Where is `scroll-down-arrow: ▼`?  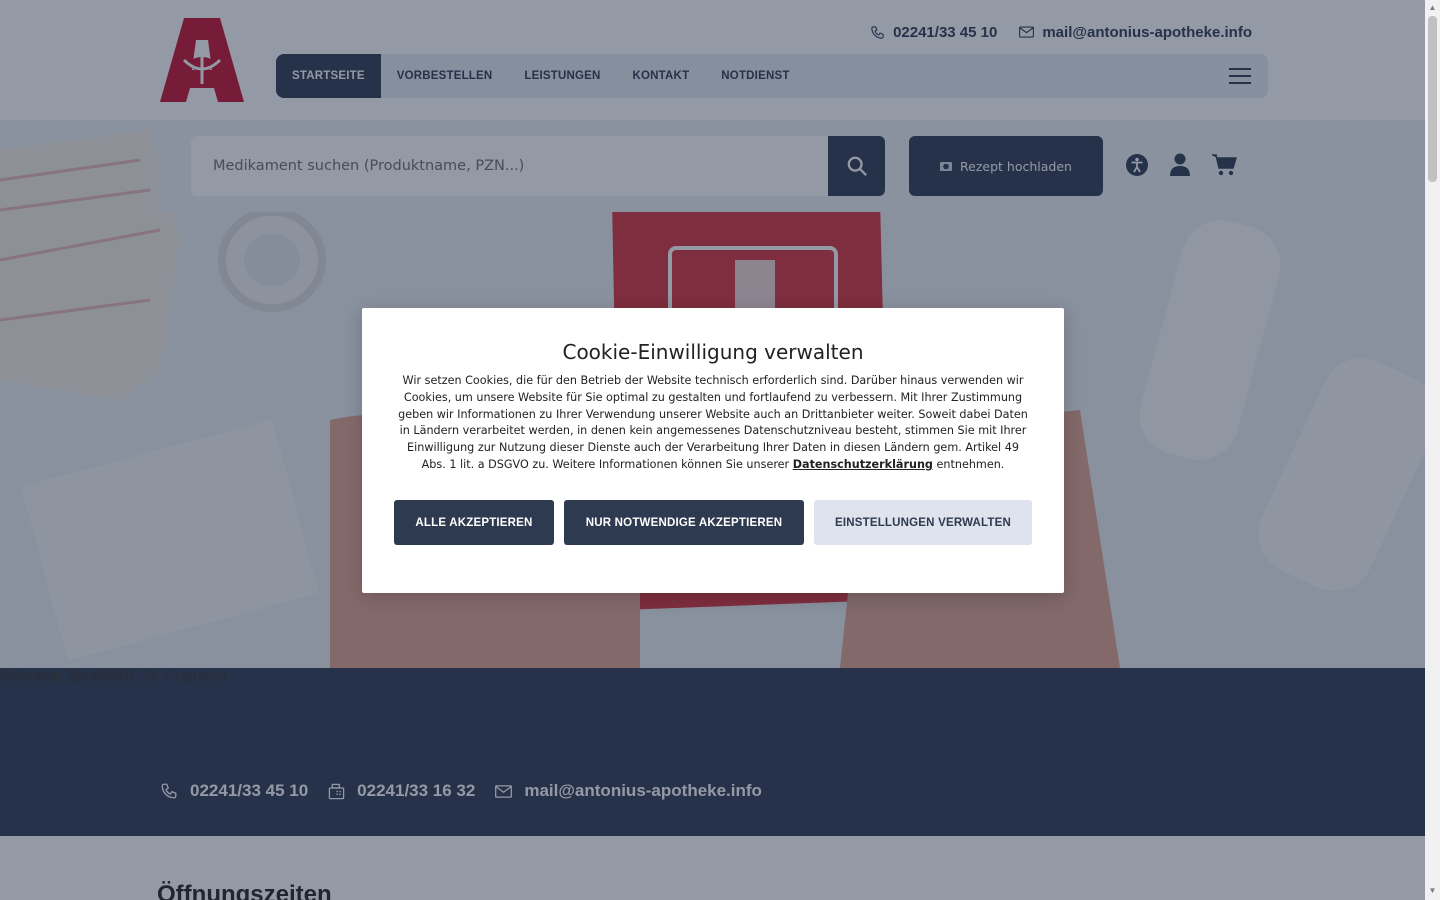 scroll-down-arrow: ▼ is located at coordinates (1432, 891).